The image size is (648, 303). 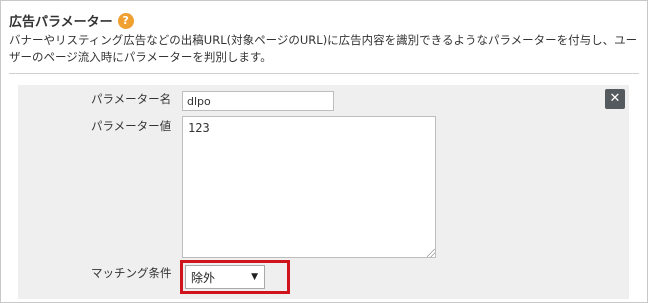 What do you see at coordinates (131, 99) in the screenshot?
I see `parameter-name-label: パラメーター名` at bounding box center [131, 99].